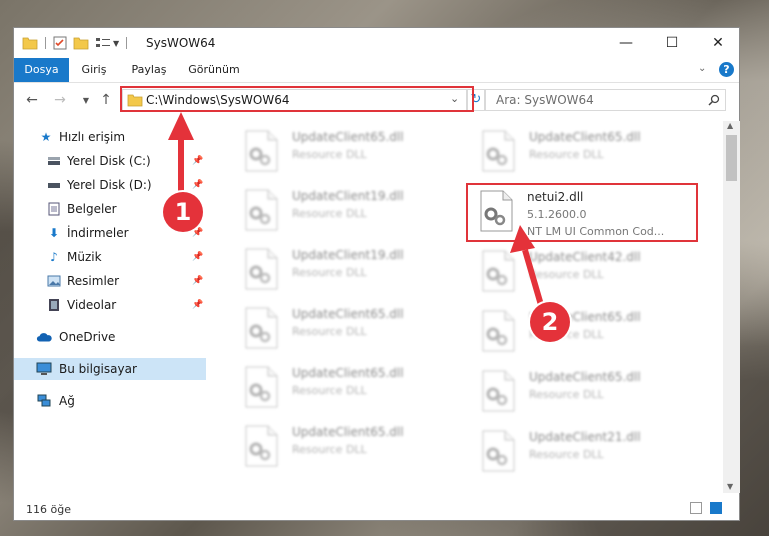 The width and height of the screenshot is (769, 536). Describe the element at coordinates (550, 322) in the screenshot. I see `callout-step-2: 2` at that location.